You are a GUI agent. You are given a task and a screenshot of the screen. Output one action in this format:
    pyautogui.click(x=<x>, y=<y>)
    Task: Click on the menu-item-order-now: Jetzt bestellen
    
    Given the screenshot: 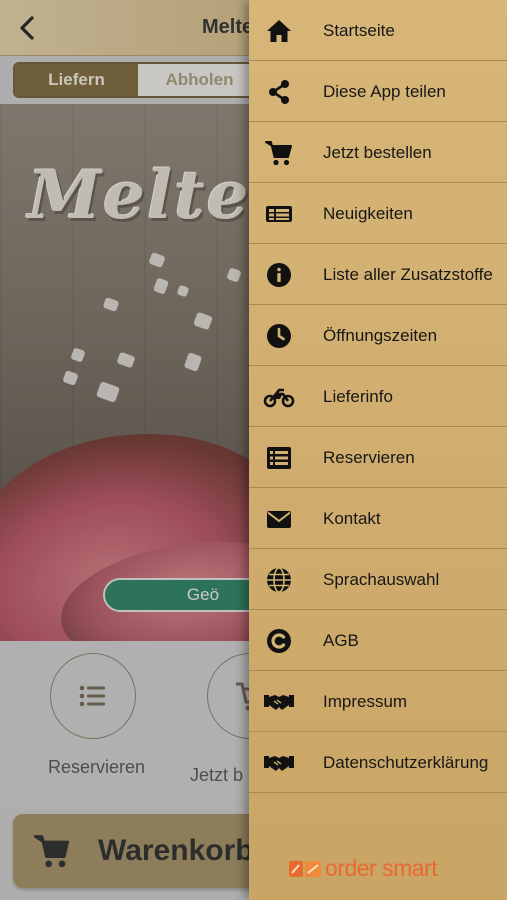 What is the action you would take?
    pyautogui.click(x=378, y=152)
    